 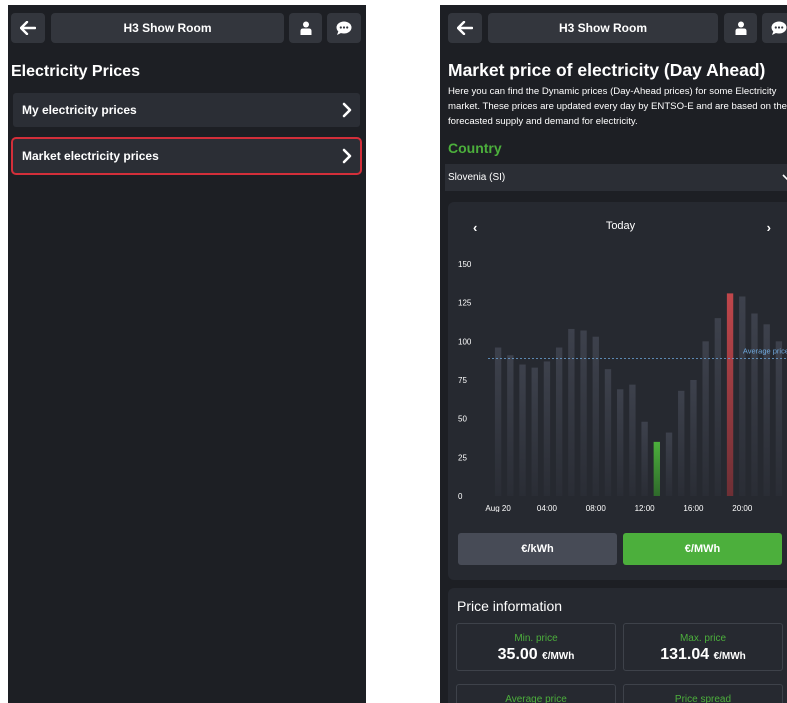 I want to click on country-select: Slovenia (SI), so click(x=616, y=177).